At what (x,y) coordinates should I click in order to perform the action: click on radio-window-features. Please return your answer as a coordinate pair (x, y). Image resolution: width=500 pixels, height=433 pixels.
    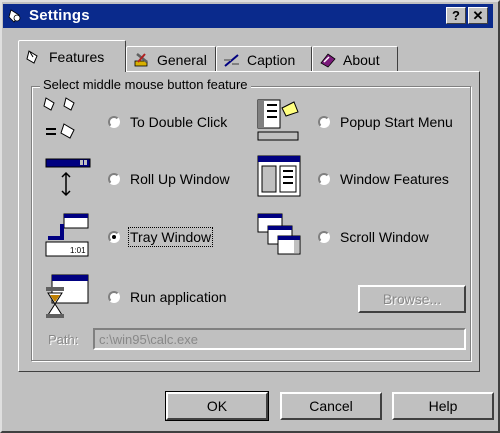
    Looking at the image, I should click on (324, 179).